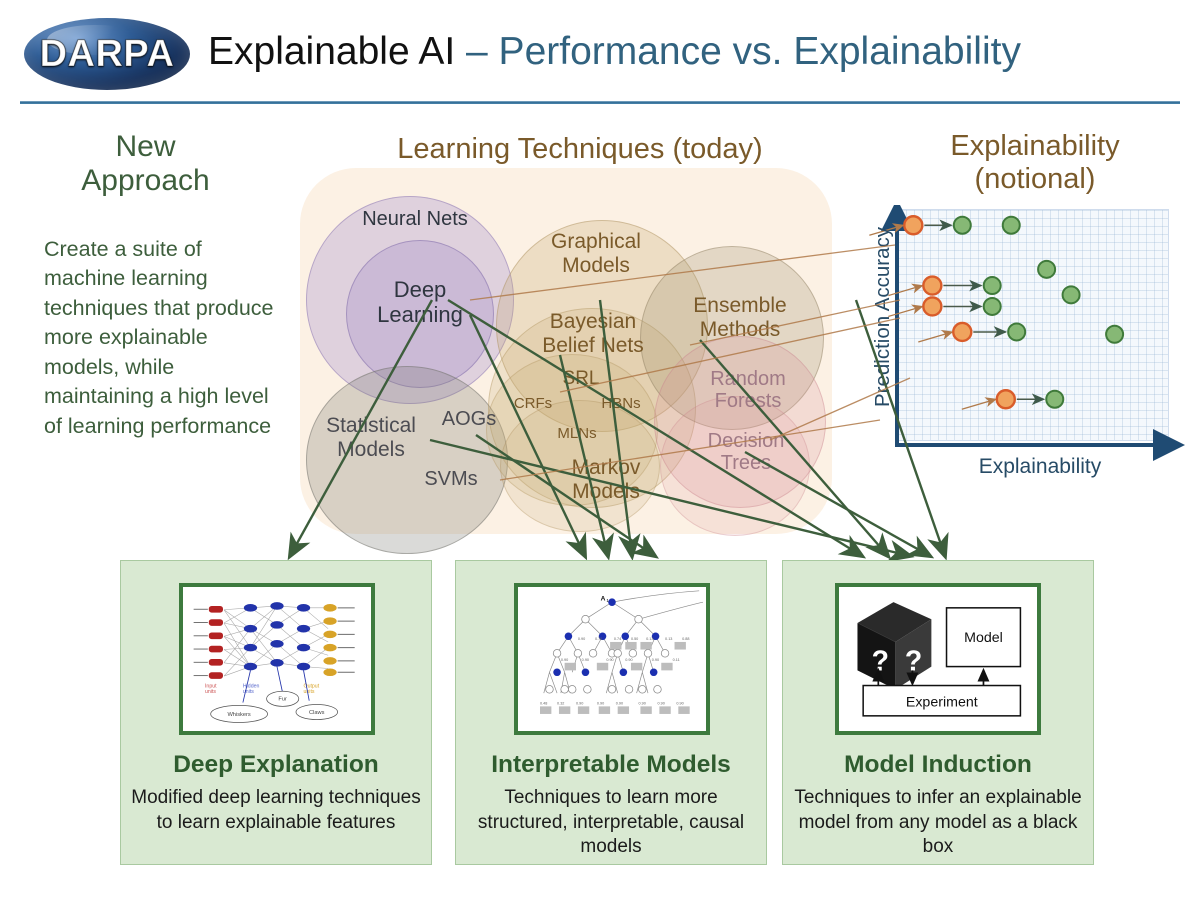  What do you see at coordinates (600, 102) in the screenshot?
I see `header-divider` at bounding box center [600, 102].